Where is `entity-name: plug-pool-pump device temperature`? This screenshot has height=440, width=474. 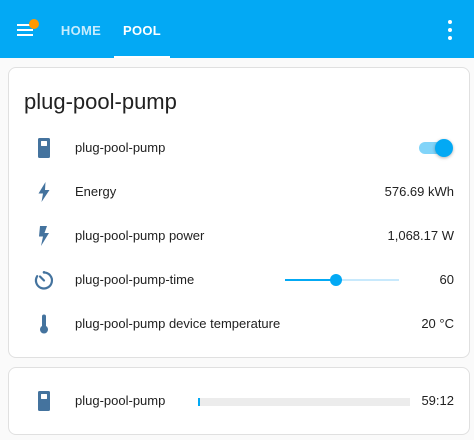 entity-name: plug-pool-pump device temperature is located at coordinates (177, 323).